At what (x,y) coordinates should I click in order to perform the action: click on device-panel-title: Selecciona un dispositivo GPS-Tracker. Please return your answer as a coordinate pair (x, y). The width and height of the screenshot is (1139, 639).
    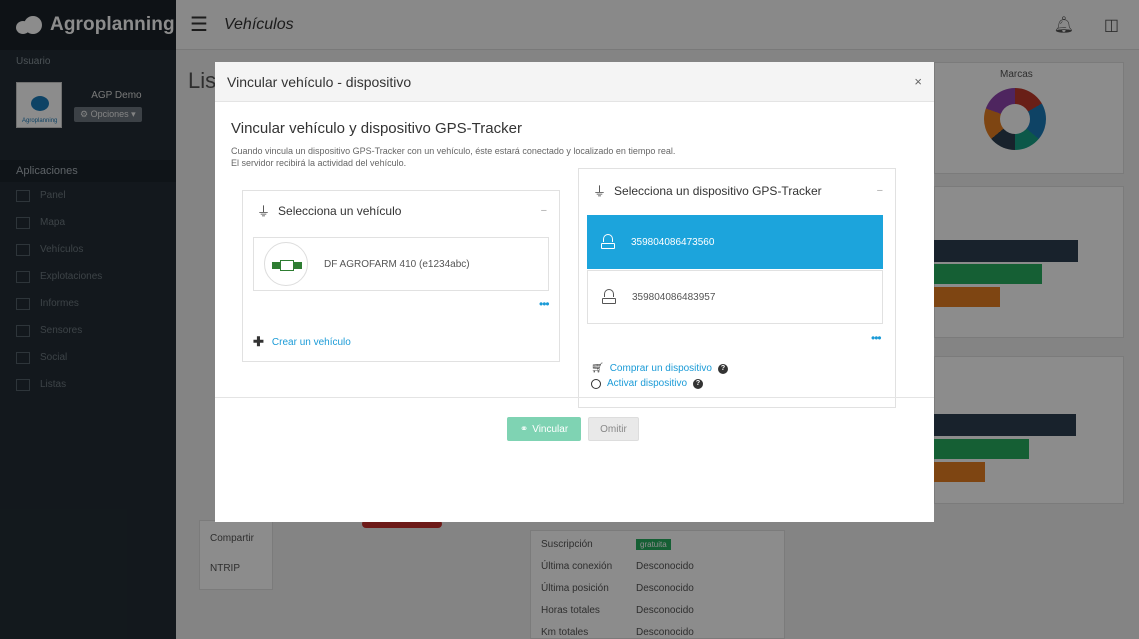
    Looking at the image, I should click on (718, 190).